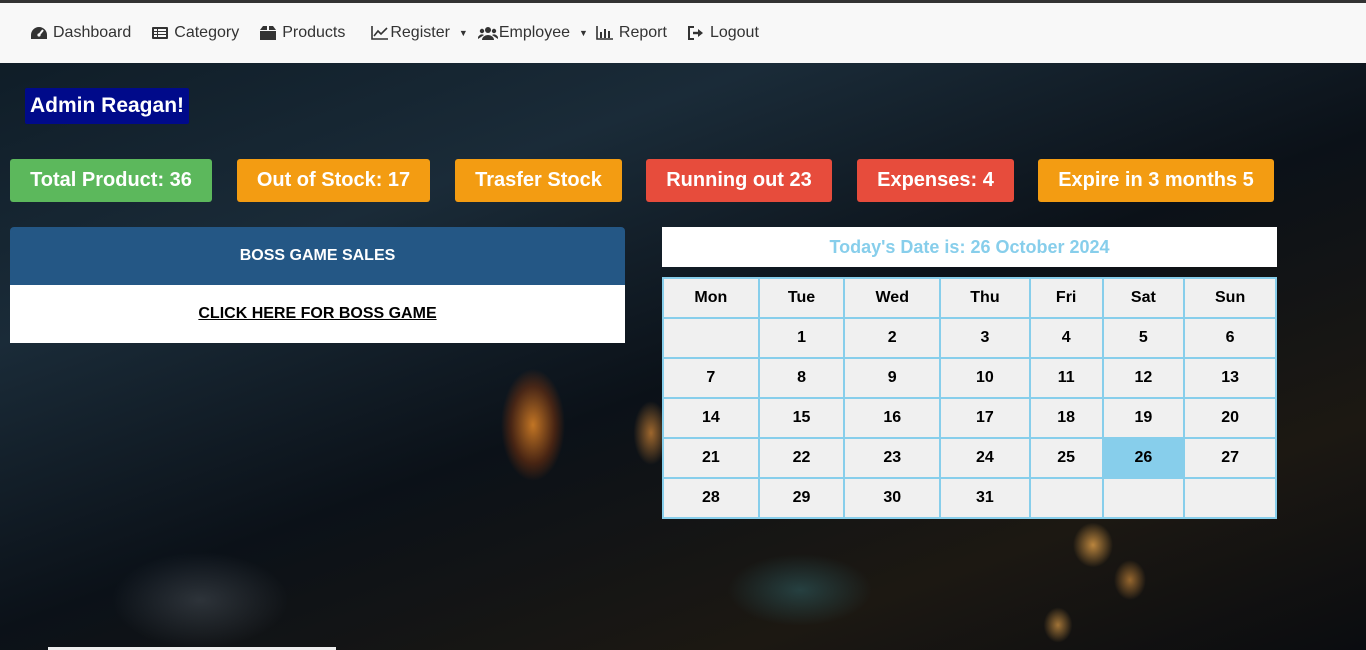  I want to click on calendar-day-cell: 24, so click(985, 458).